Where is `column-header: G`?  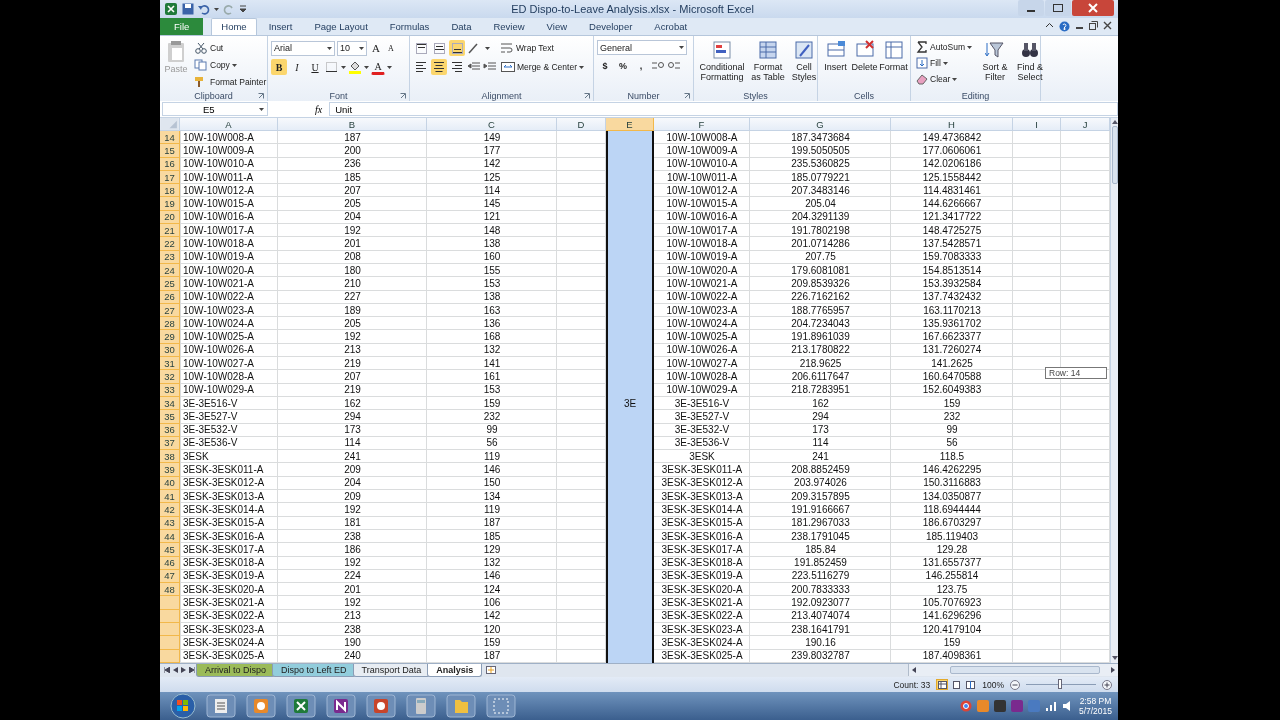
column-header: G is located at coordinates (820, 124).